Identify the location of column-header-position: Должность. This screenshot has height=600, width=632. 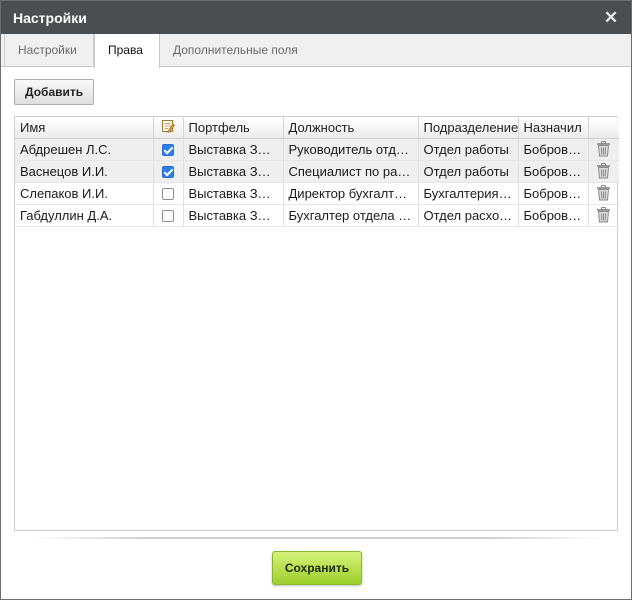
(351, 128).